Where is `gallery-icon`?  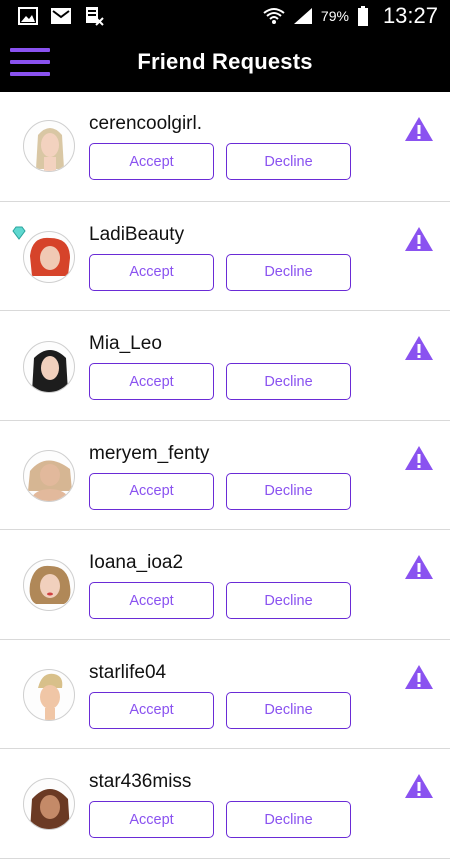
gallery-icon is located at coordinates (28, 16).